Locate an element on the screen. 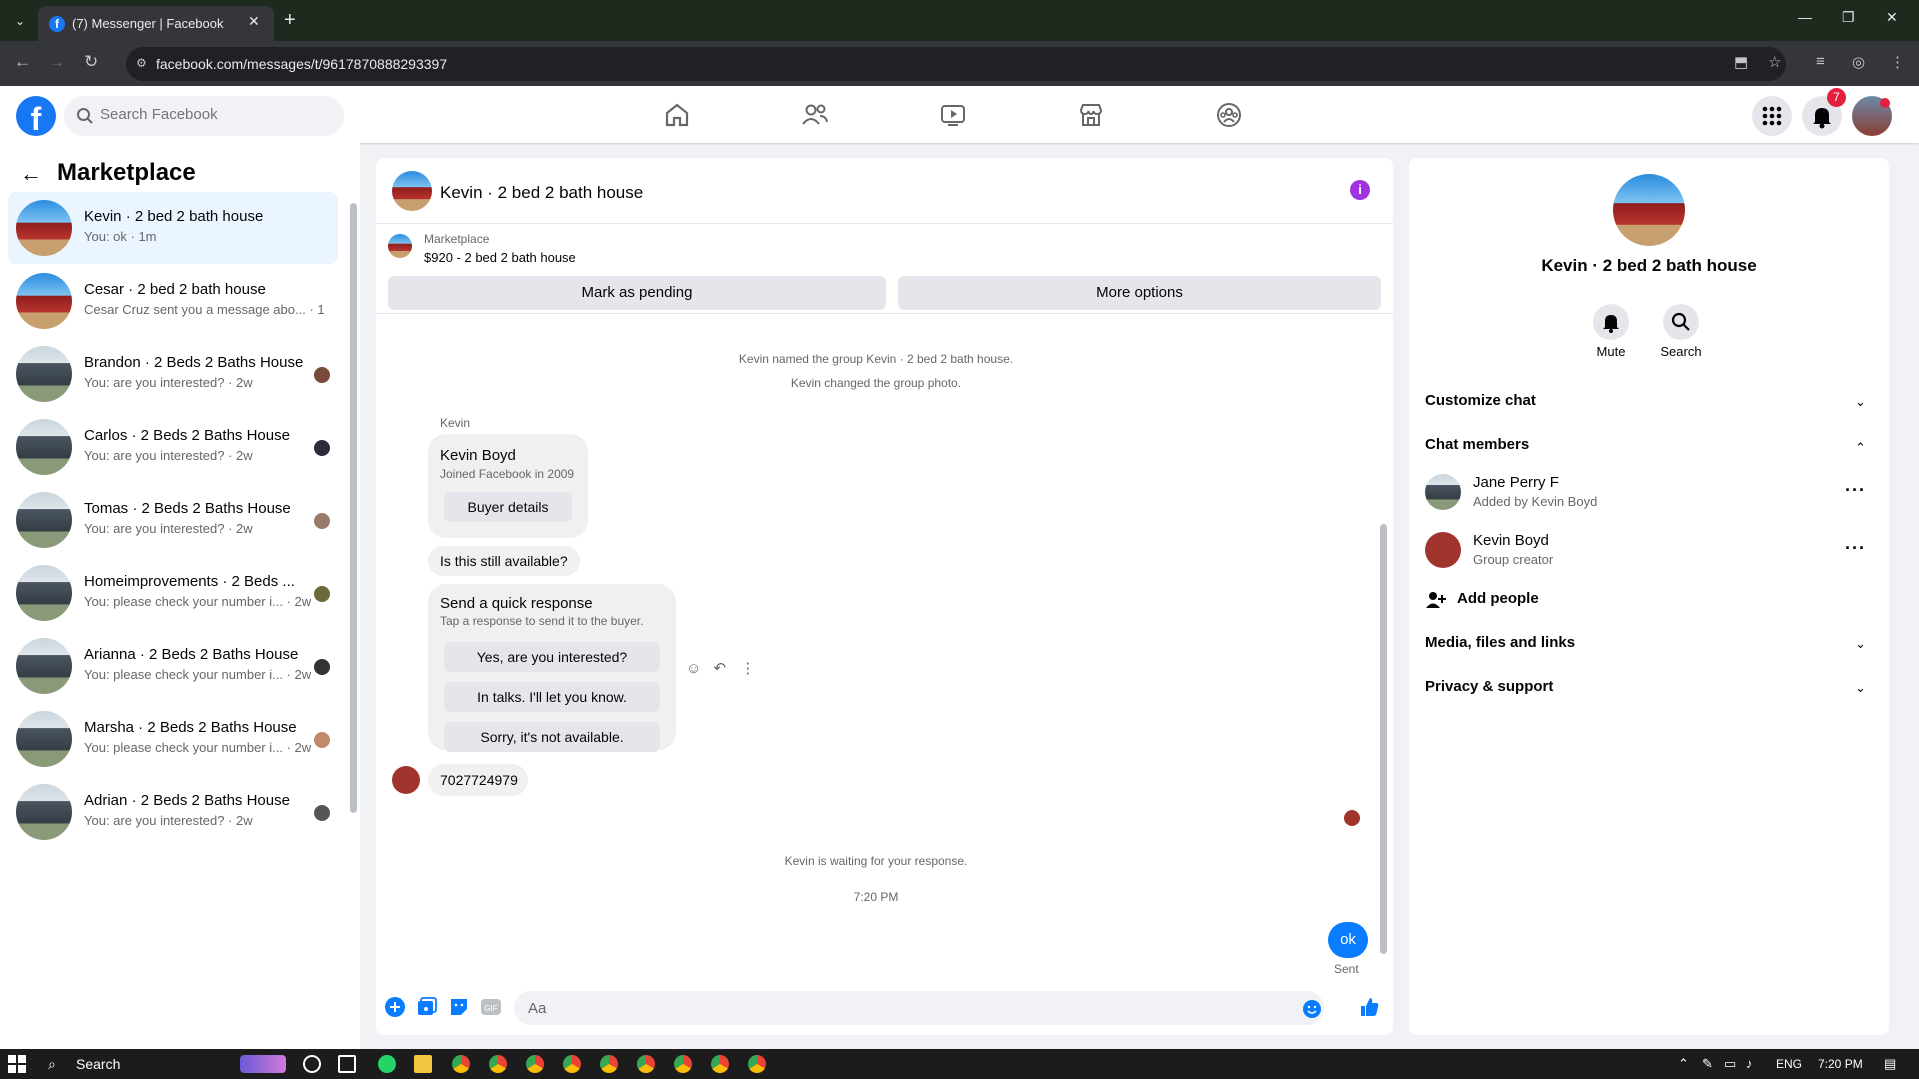  message-bubble: 7027724979 is located at coordinates (478, 780).